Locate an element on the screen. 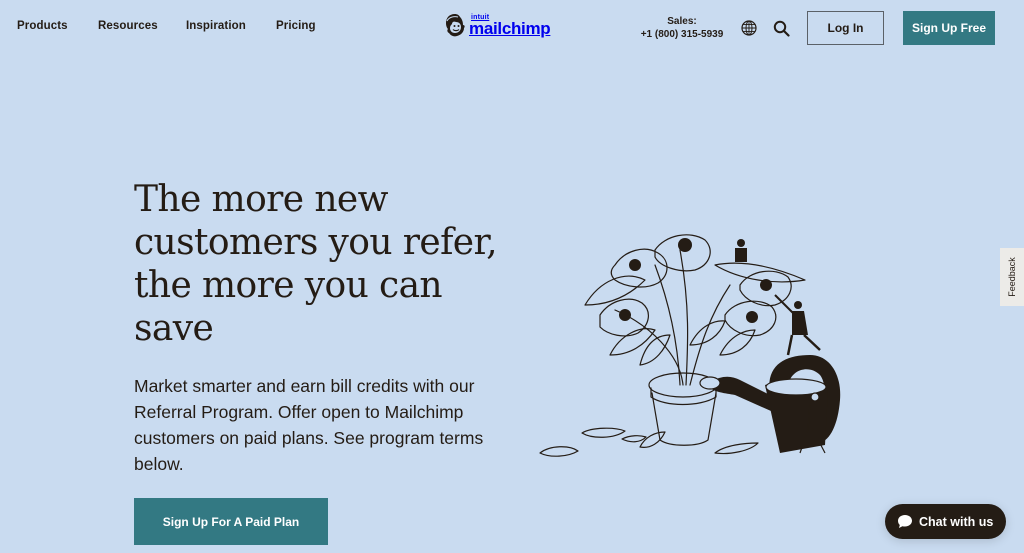 This screenshot has width=1024, height=553. globe-icon is located at coordinates (749, 28).